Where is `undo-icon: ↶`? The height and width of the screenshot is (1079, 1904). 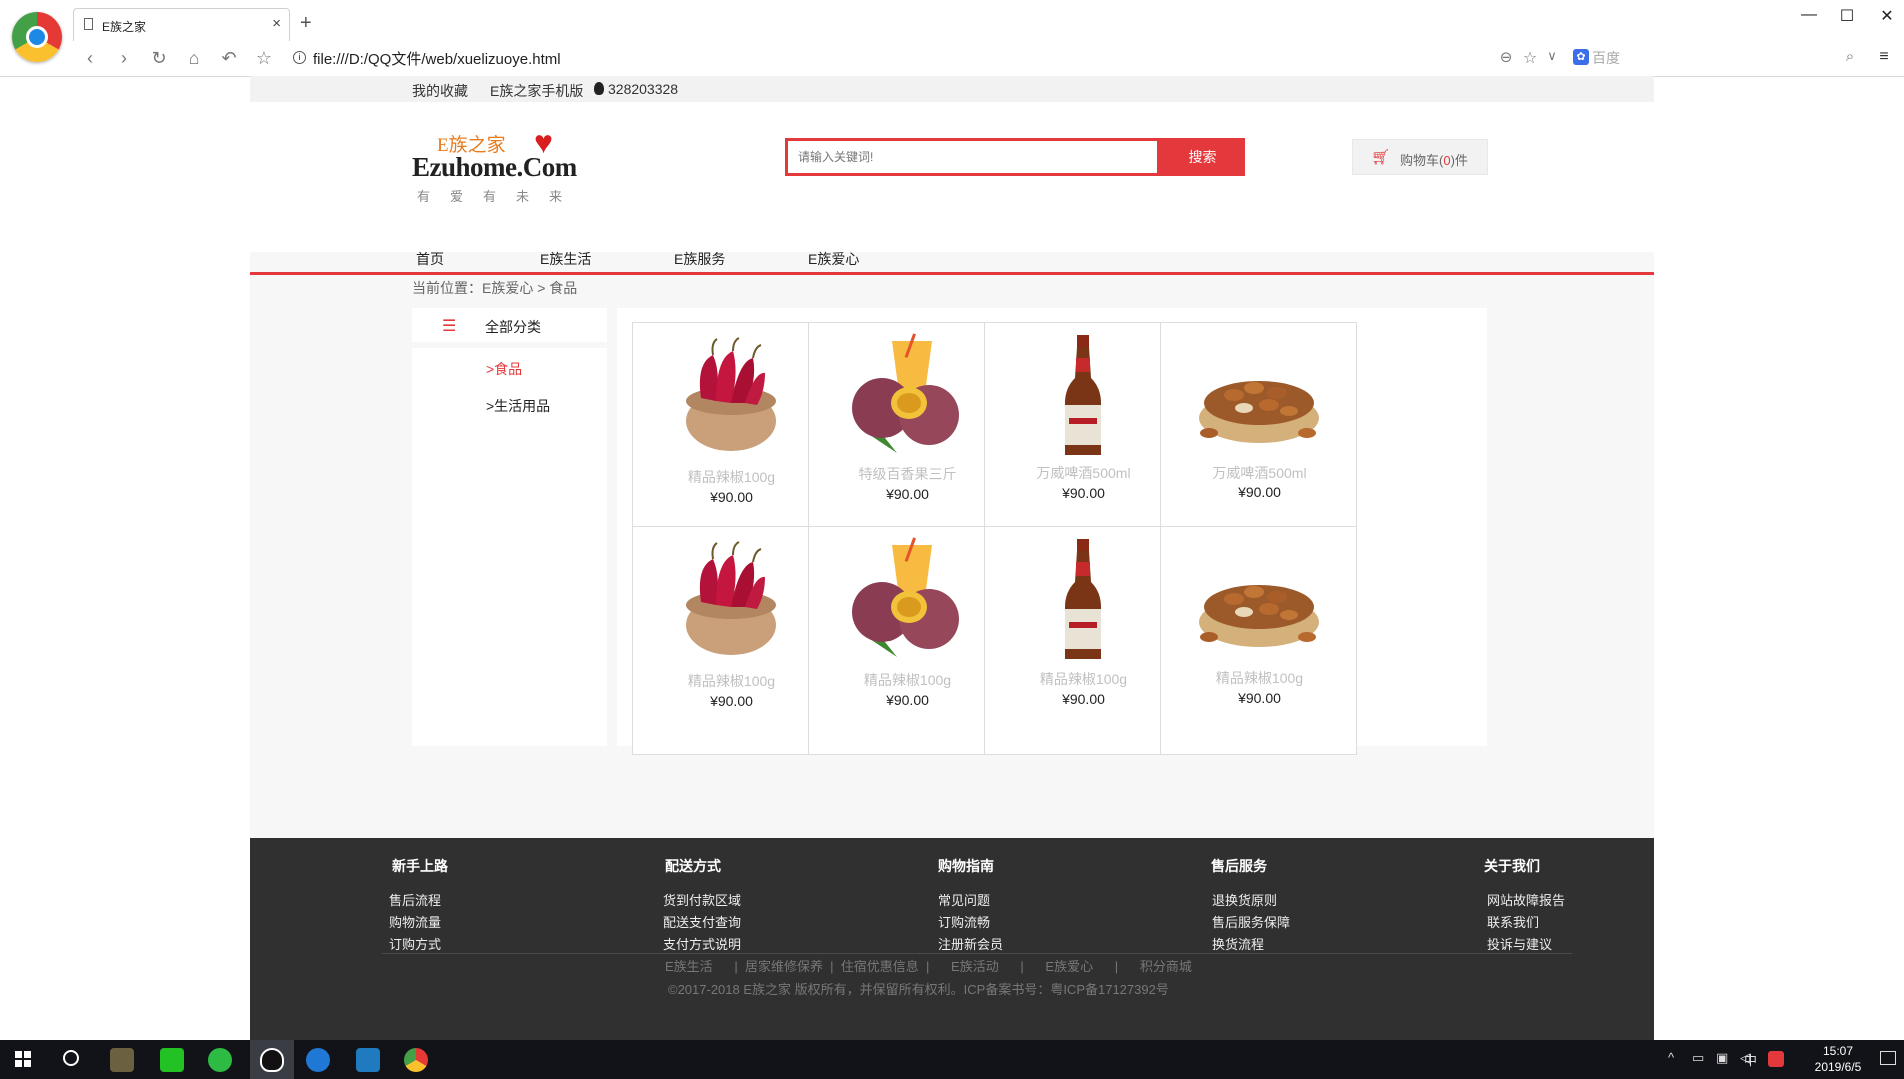
undo-icon: ↶ is located at coordinates (229, 58).